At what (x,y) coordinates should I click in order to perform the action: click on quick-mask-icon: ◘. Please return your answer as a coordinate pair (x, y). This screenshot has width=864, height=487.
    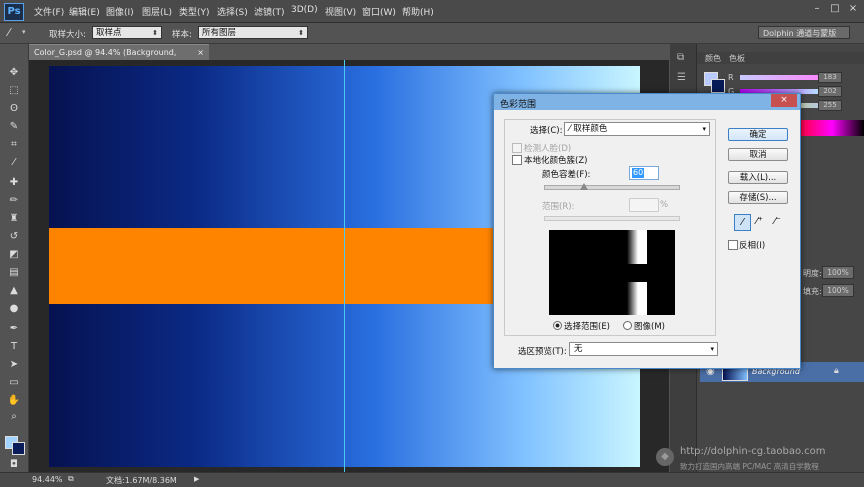
    Looking at the image, I should click on (14, 465).